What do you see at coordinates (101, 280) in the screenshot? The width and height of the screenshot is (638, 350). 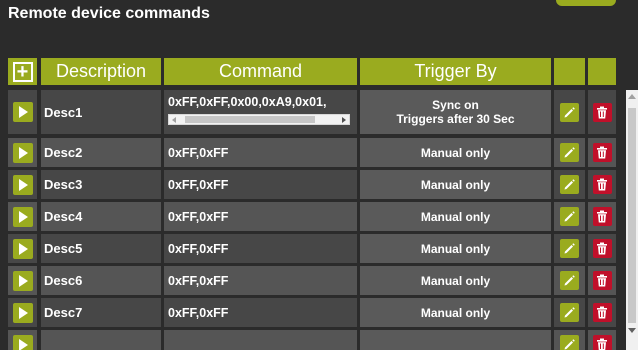 I see `description-cell: Desc6` at bounding box center [101, 280].